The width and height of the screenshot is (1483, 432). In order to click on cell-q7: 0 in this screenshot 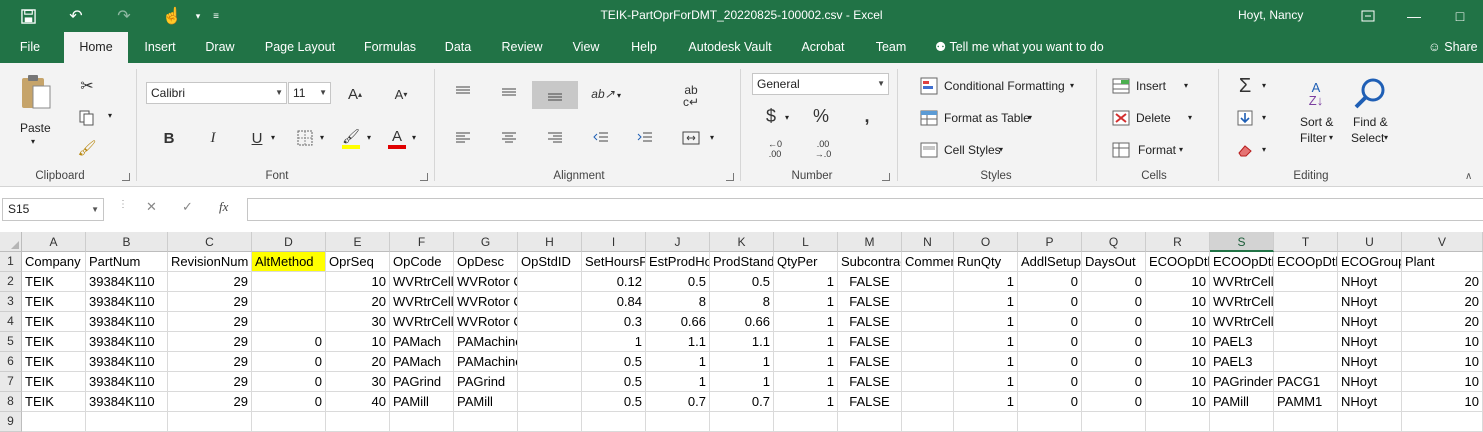, I will do `click(1114, 382)`.